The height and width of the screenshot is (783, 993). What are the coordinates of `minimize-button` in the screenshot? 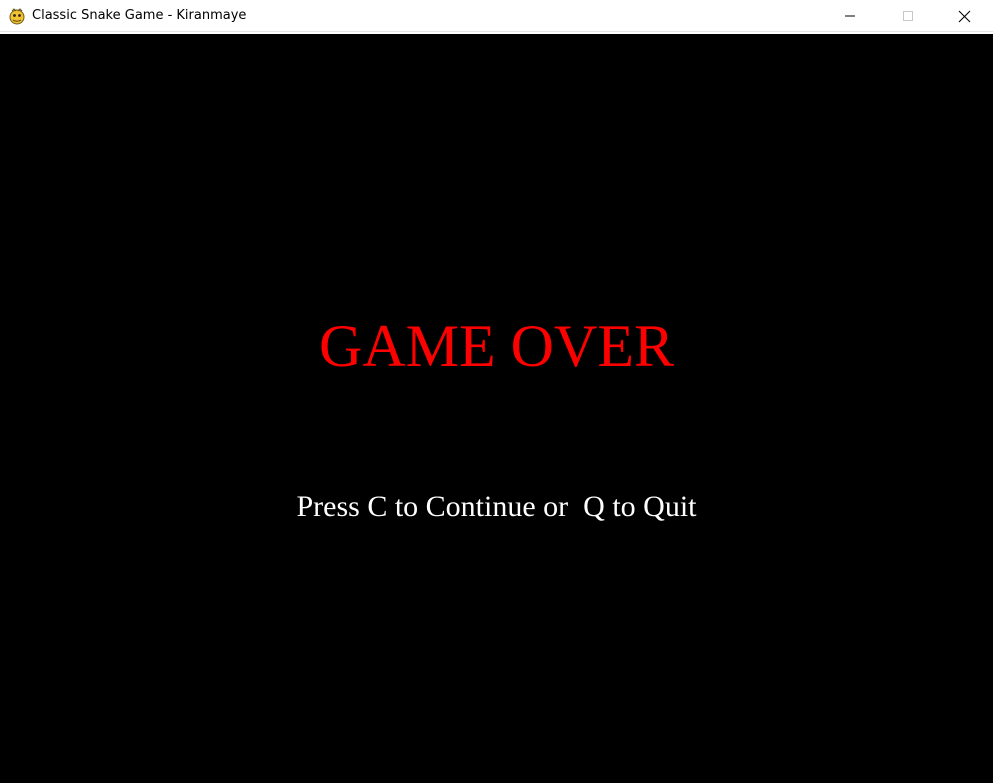 It's located at (850, 16).